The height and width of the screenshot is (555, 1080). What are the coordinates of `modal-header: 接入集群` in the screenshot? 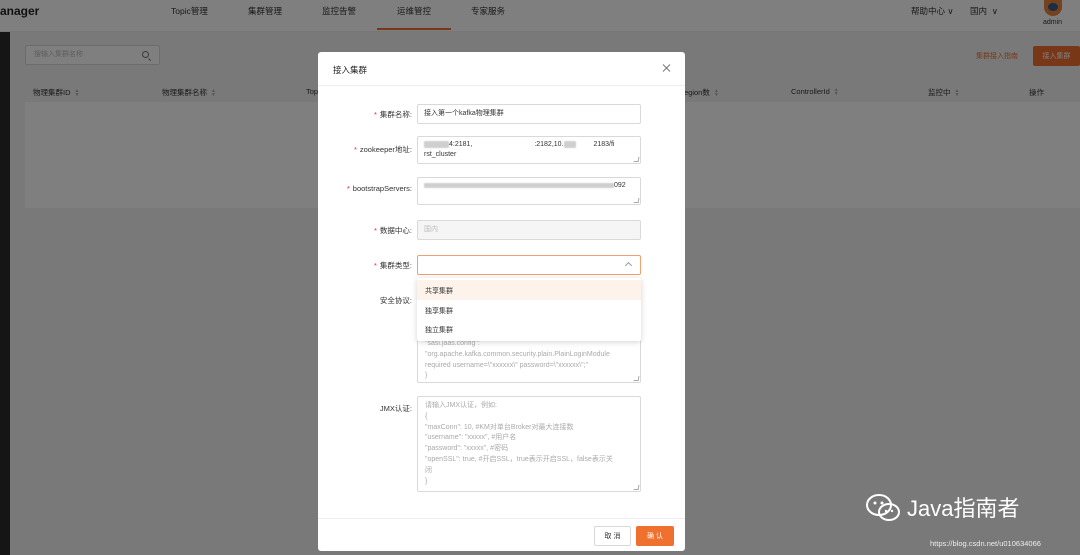 It's located at (501, 69).